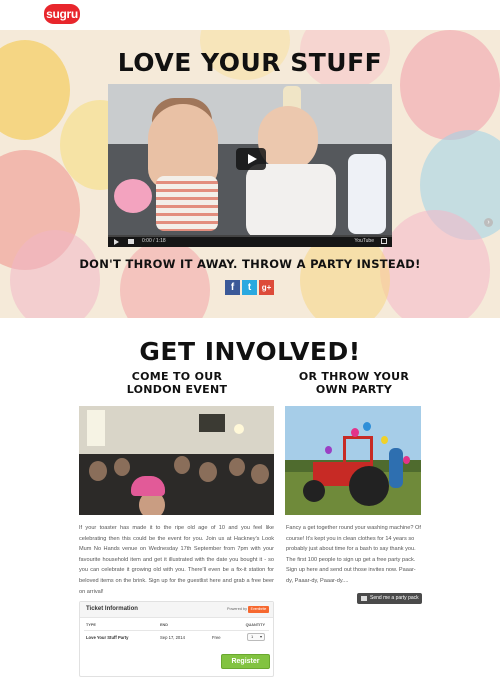 The height and width of the screenshot is (680, 500). Describe the element at coordinates (107, 637) in the screenshot. I see `ticket-type: Love Your Stuff Party` at that location.